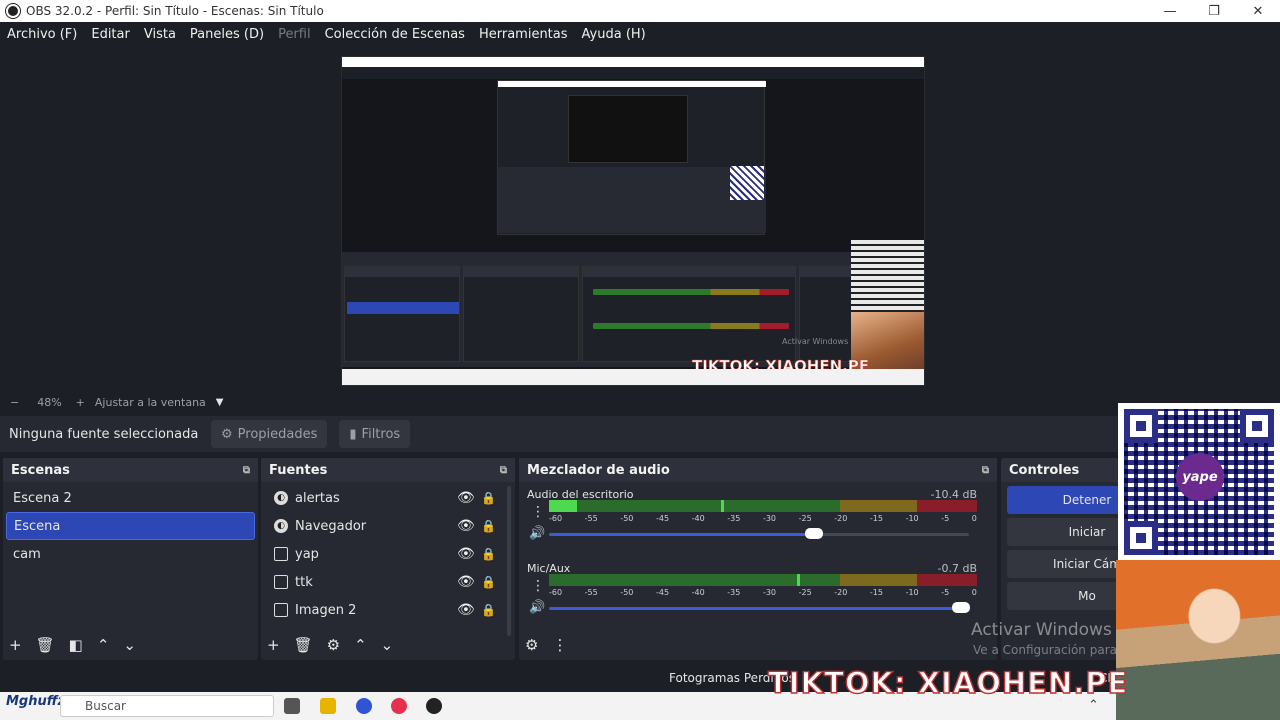 This screenshot has height=720, width=1280. Describe the element at coordinates (375, 434) in the screenshot. I see `filters-button: ▮ Filtros` at that location.